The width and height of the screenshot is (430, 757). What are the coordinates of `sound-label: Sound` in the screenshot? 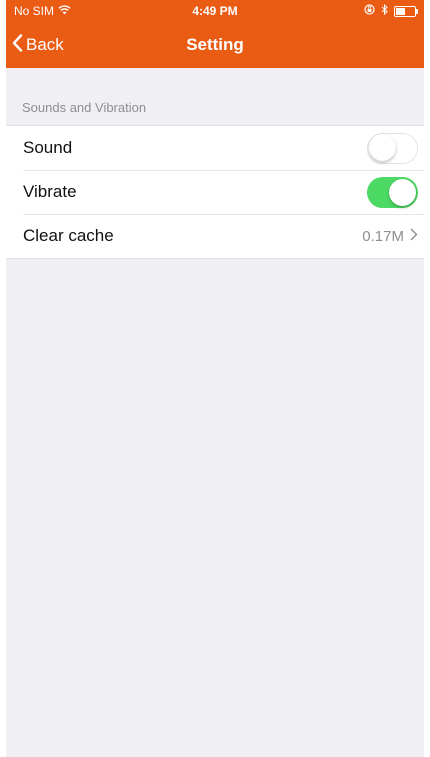 It's located at (48, 147).